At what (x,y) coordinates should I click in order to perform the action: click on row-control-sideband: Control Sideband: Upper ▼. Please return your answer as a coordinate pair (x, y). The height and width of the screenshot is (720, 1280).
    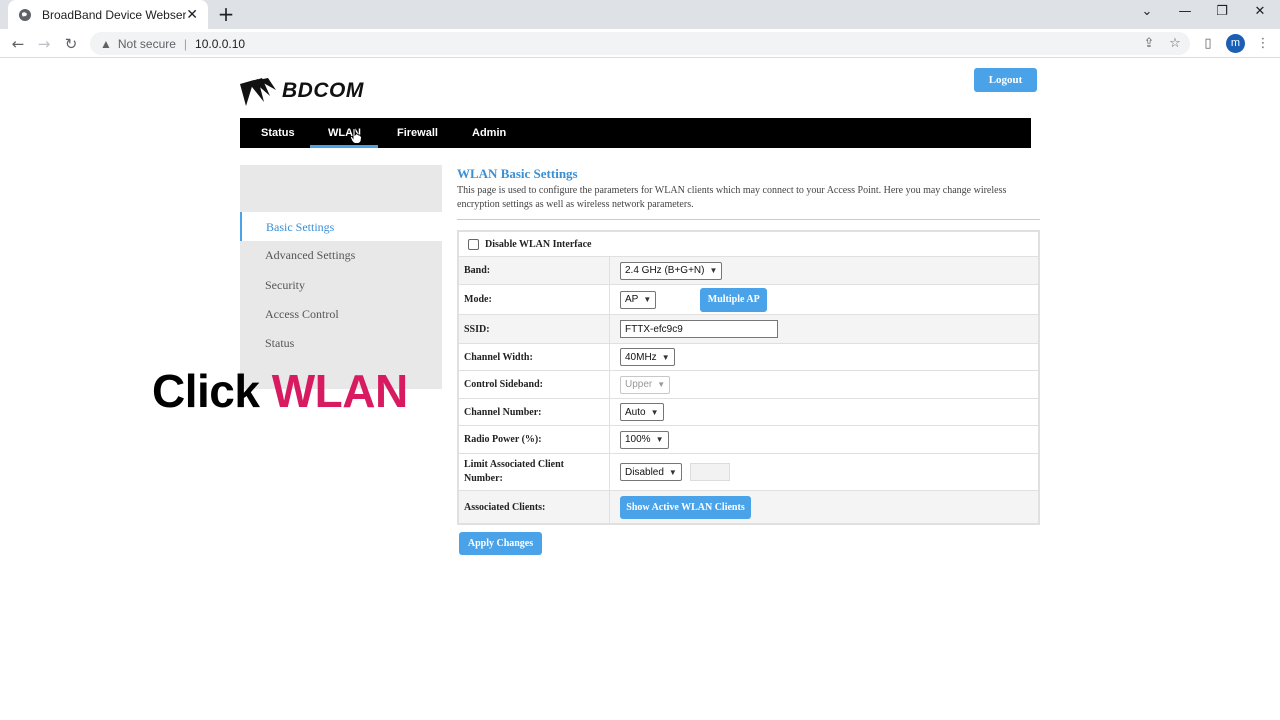
    Looking at the image, I should click on (748, 385).